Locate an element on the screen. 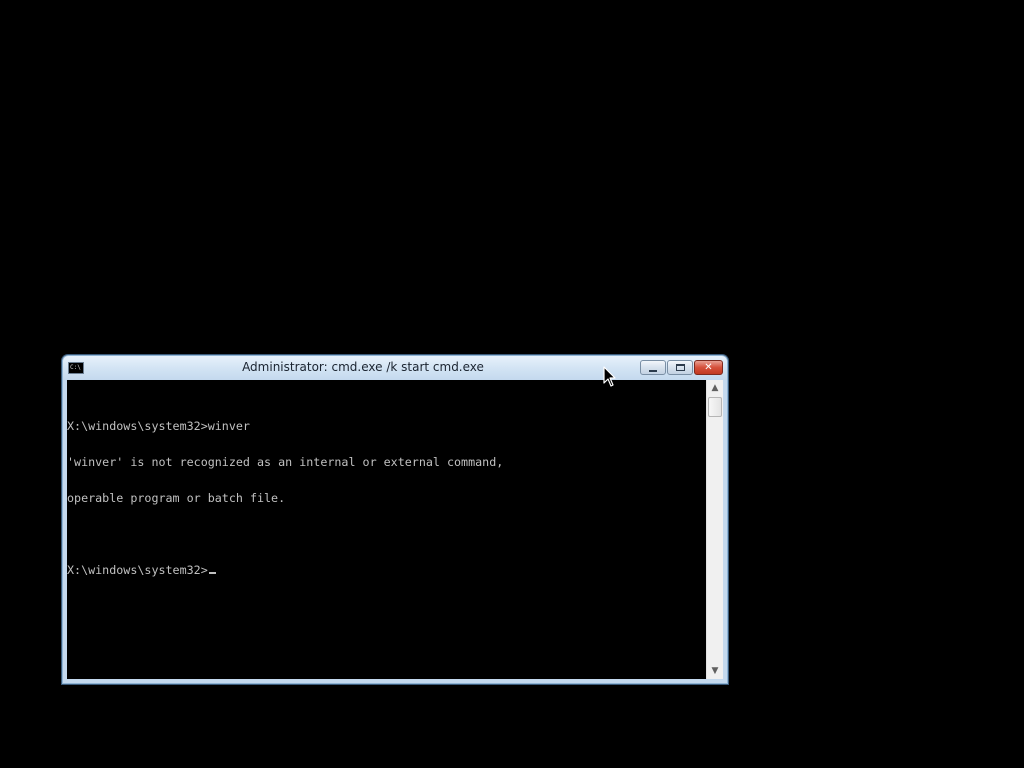 Image resolution: width=1024 pixels, height=768 pixels. scroll-down-button: ▼ is located at coordinates (715, 671).